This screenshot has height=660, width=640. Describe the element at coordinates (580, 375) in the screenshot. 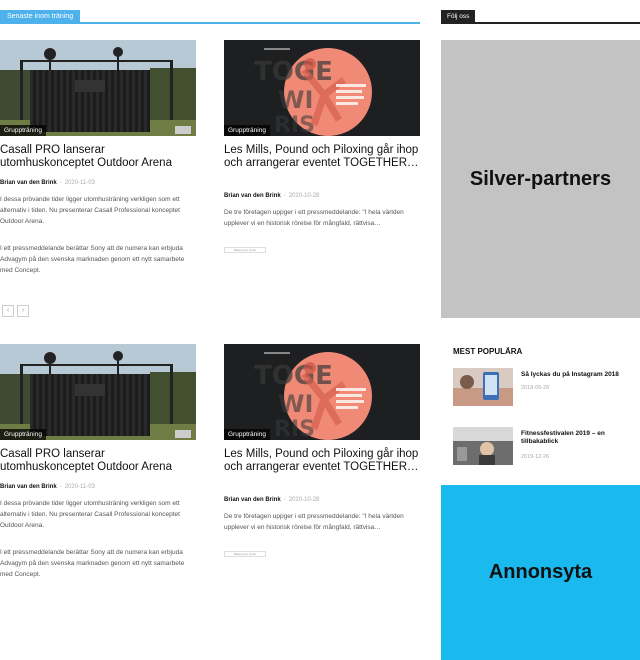

I see `popular-item-title: Så lyckas du på Instagram 2018` at that location.